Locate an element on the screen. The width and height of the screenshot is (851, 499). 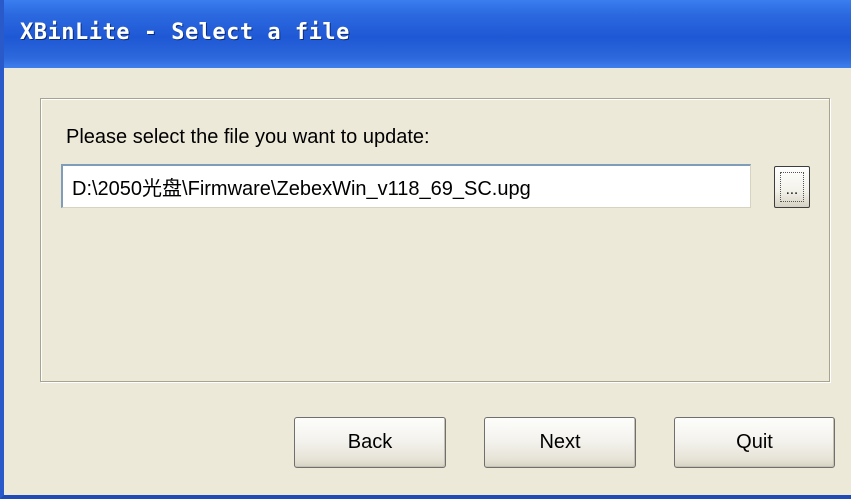
quit-button: Quit is located at coordinates (754, 442).